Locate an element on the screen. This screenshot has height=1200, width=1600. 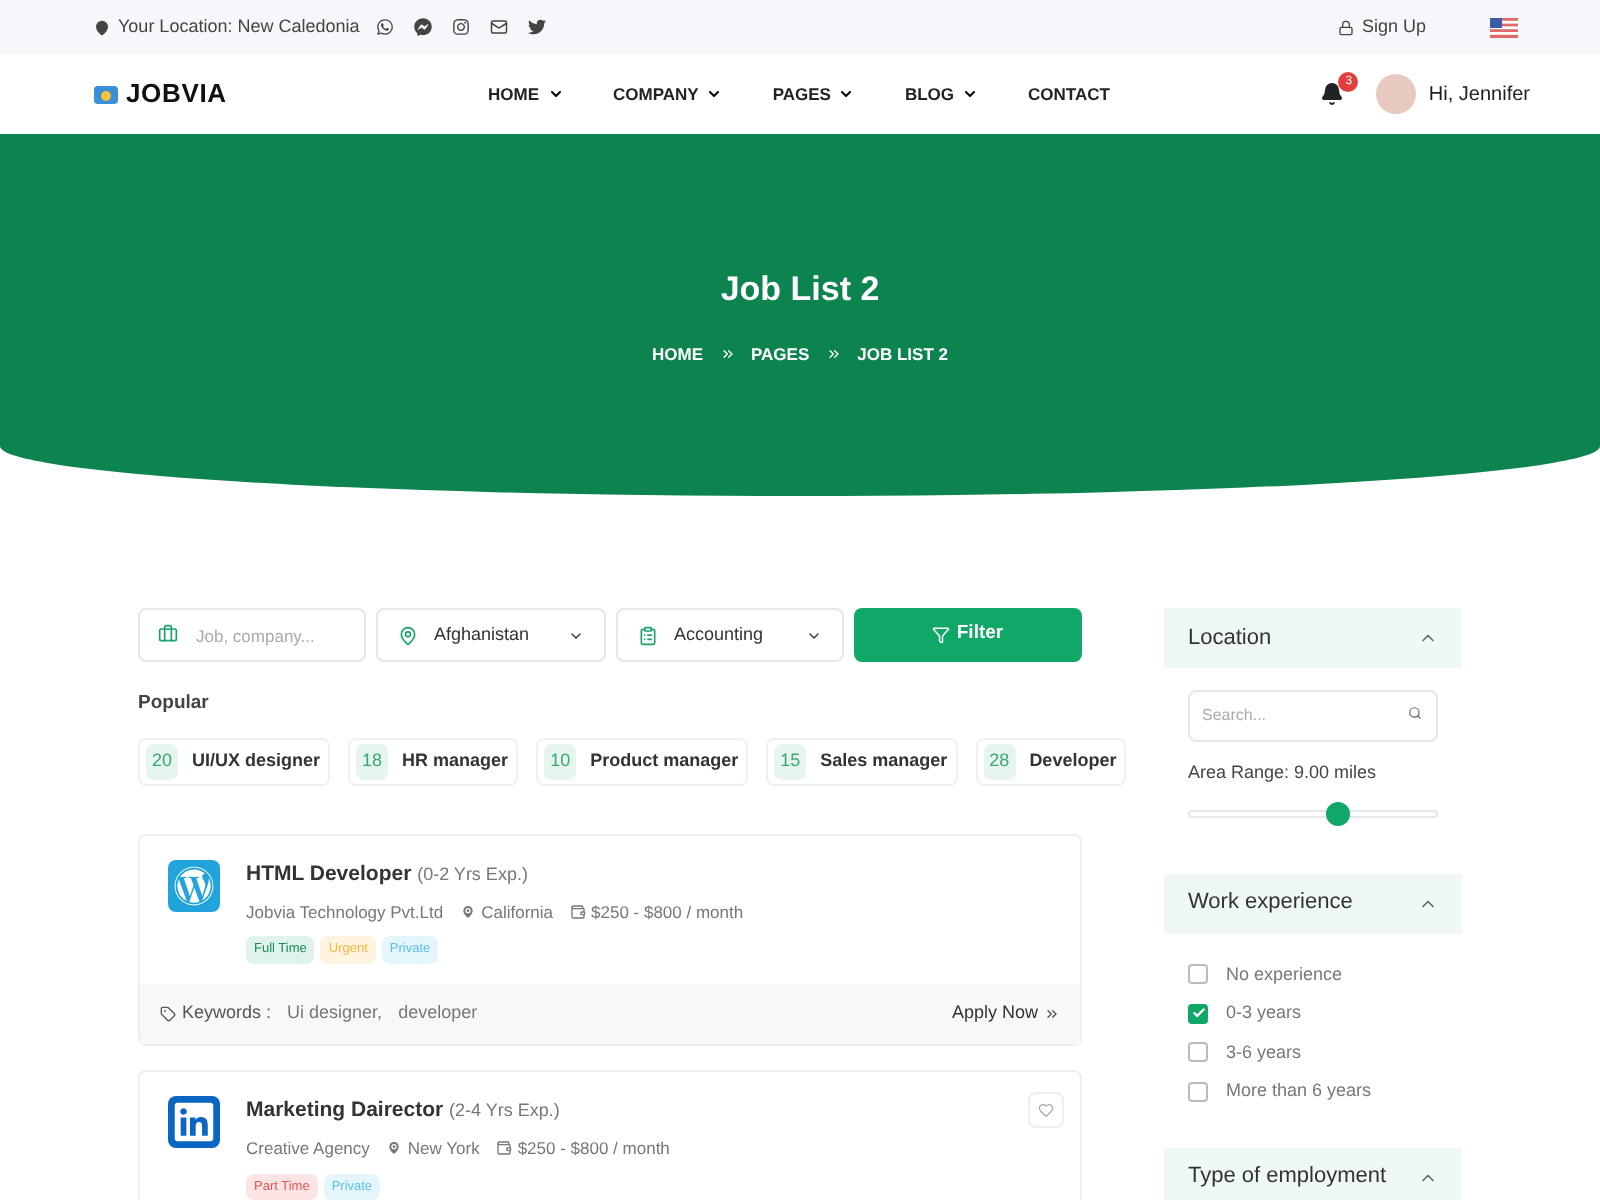
checkbox-label: More than 6 years is located at coordinates (1299, 1091).